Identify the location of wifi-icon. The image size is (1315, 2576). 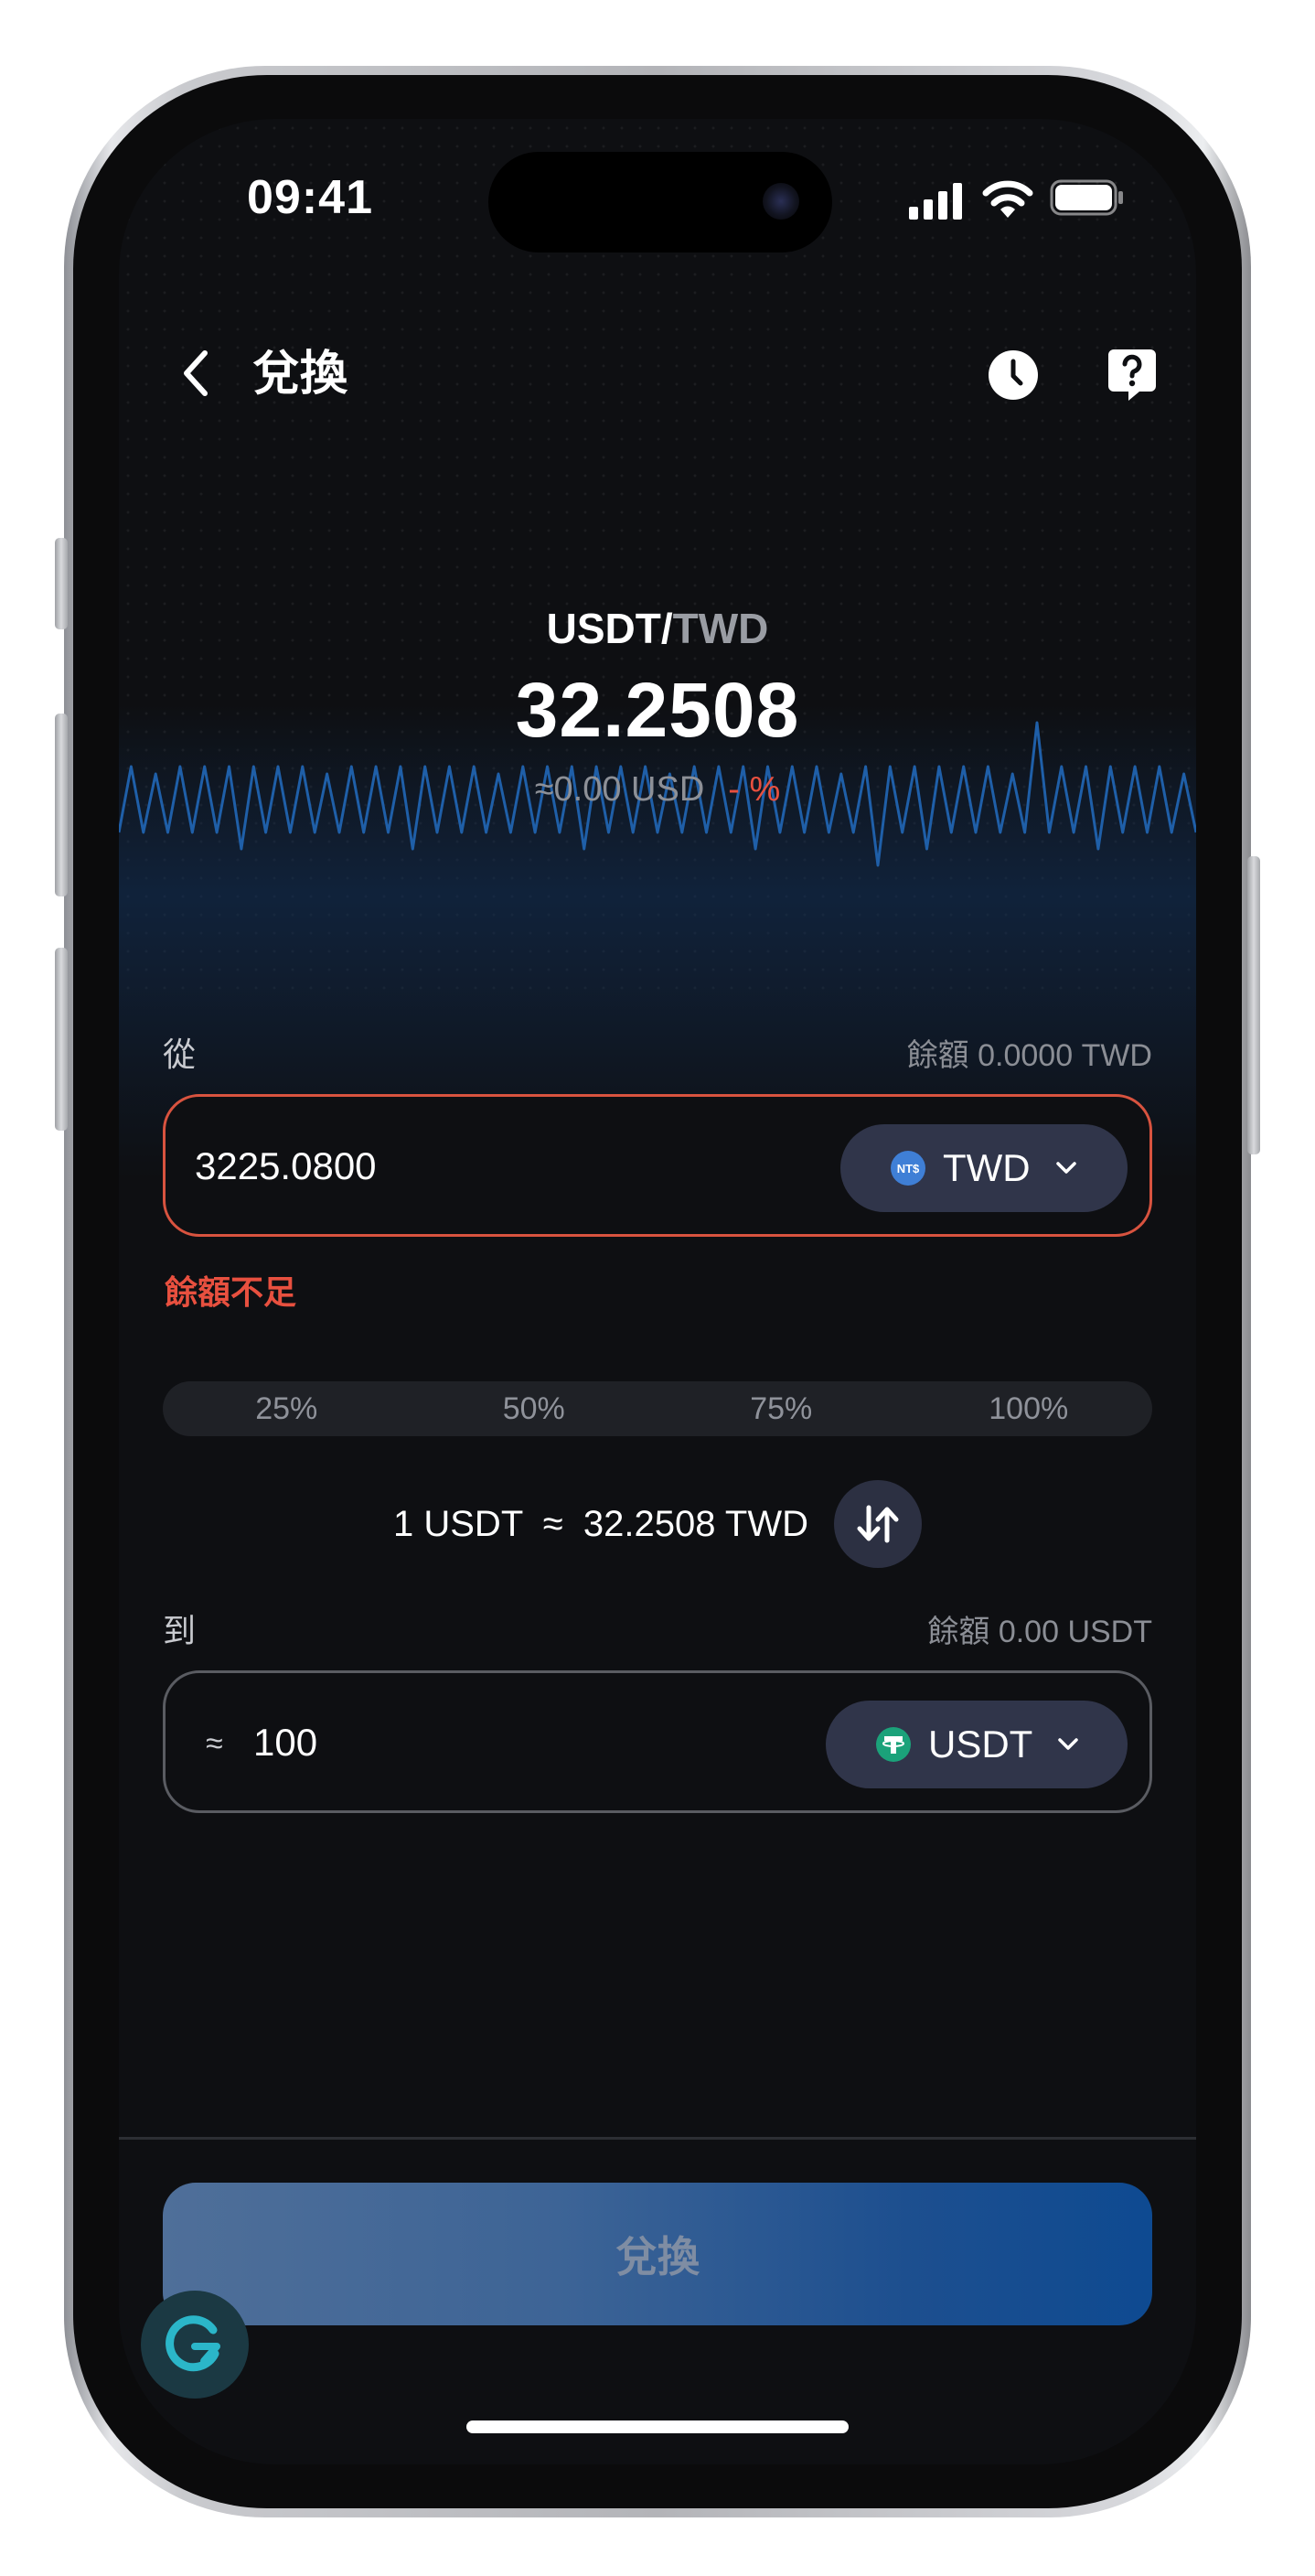
(1007, 199).